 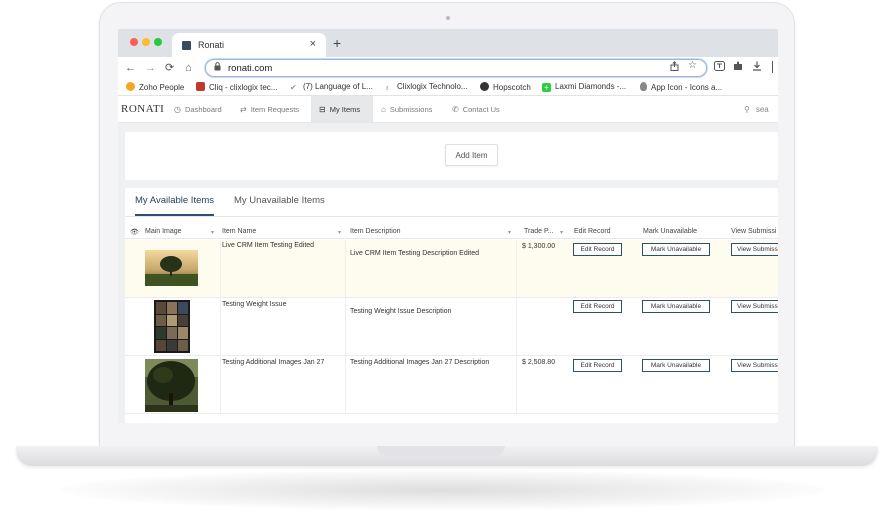 What do you see at coordinates (747, 109) in the screenshot?
I see `search-icon: ⚲` at bounding box center [747, 109].